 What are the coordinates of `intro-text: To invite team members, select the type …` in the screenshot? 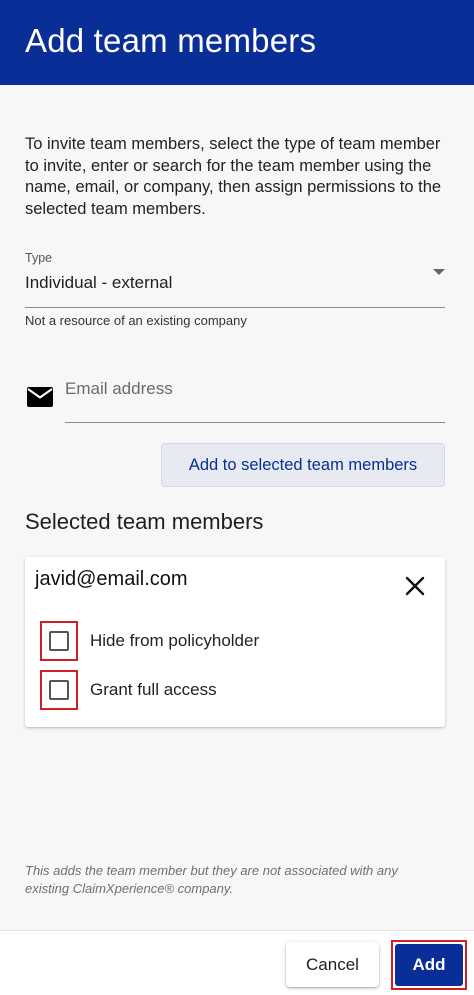 It's located at (233, 176).